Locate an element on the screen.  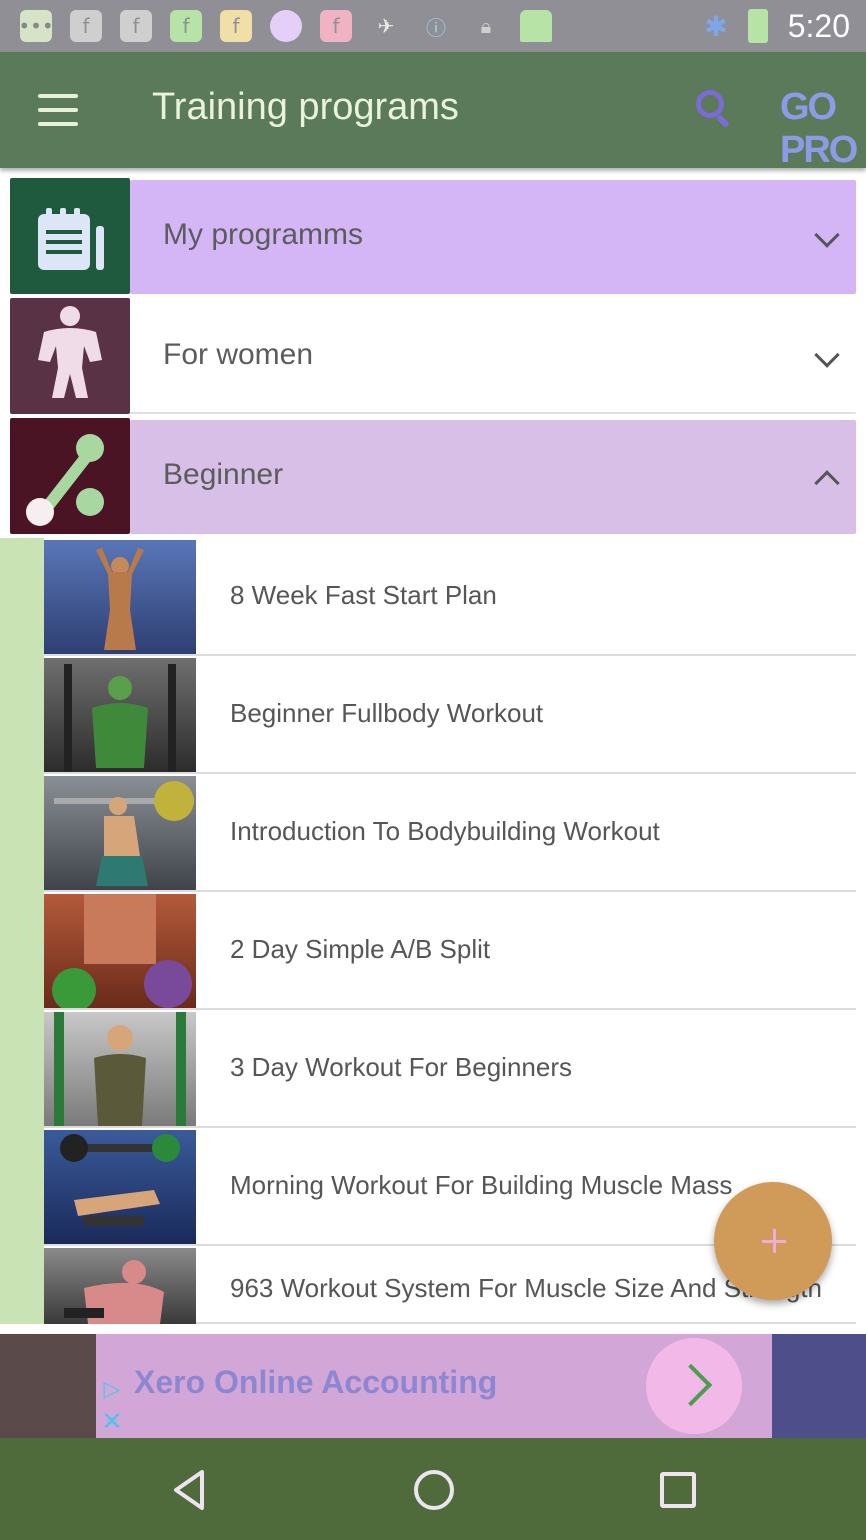
category-label: Beginner is located at coordinates (223, 474).